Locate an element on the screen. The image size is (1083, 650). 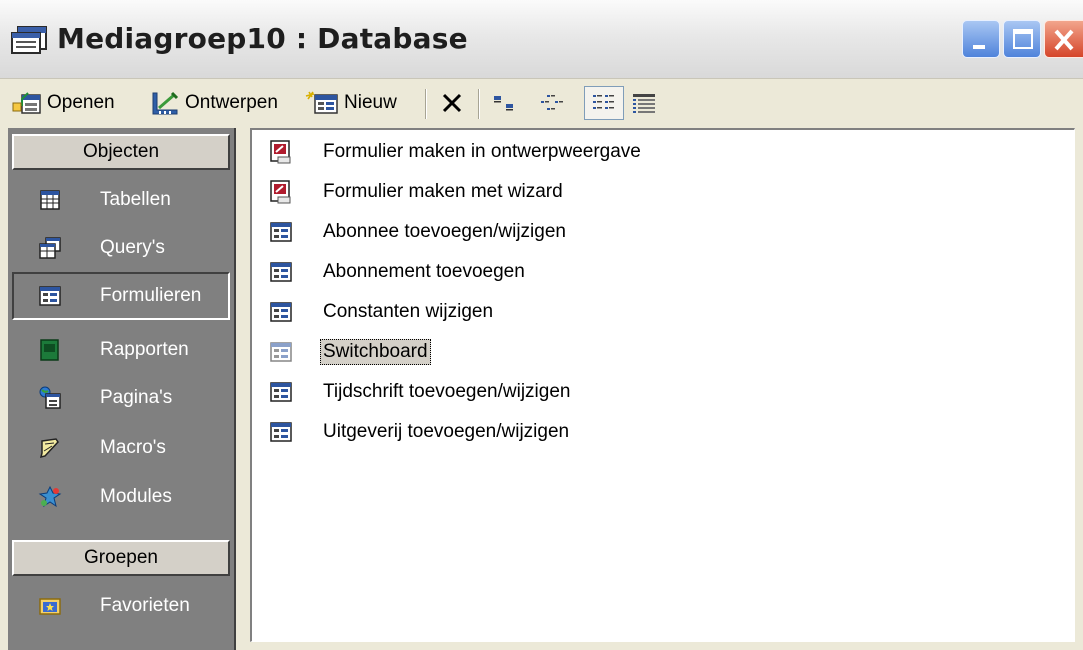
sidebar-item-label: Formulieren is located at coordinates (151, 295).